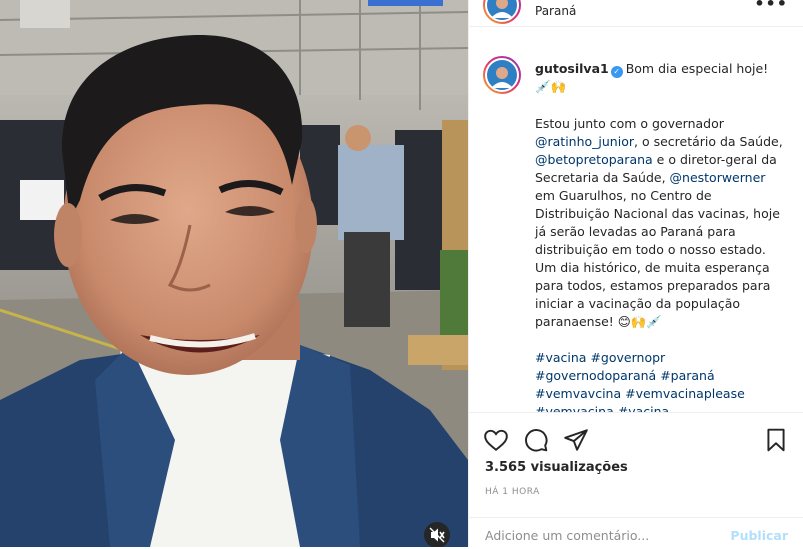  I want to click on hashtag-link: #vemvacinaplease, so click(685, 393).